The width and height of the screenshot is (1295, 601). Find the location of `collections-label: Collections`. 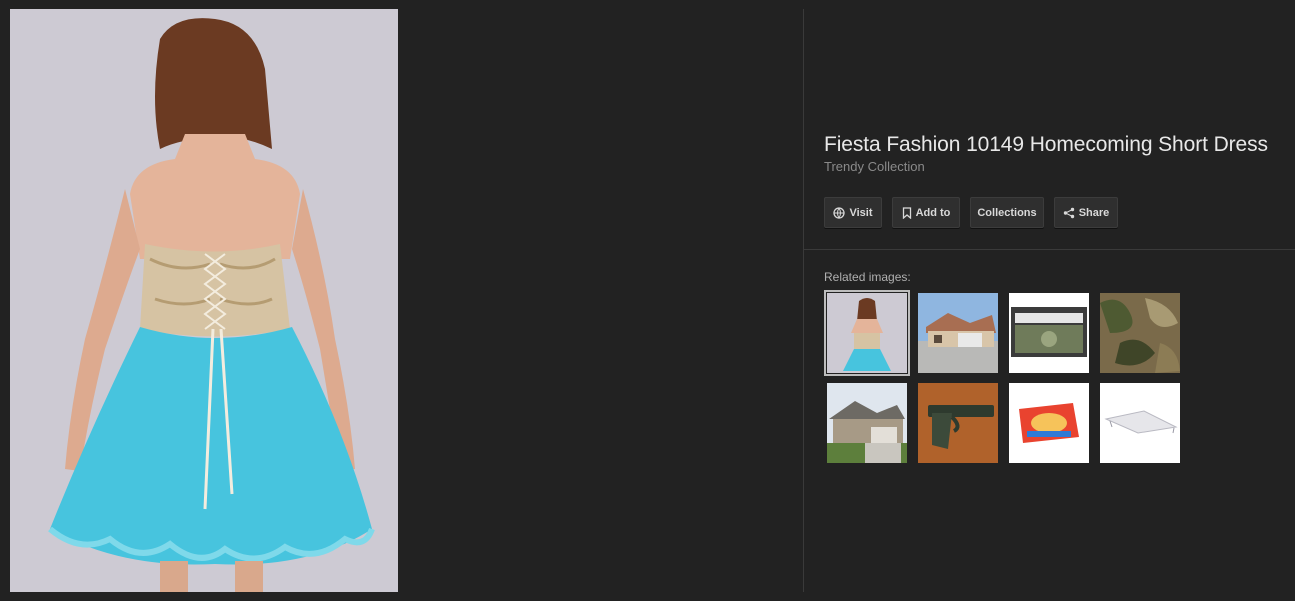

collections-label: Collections is located at coordinates (1007, 212).